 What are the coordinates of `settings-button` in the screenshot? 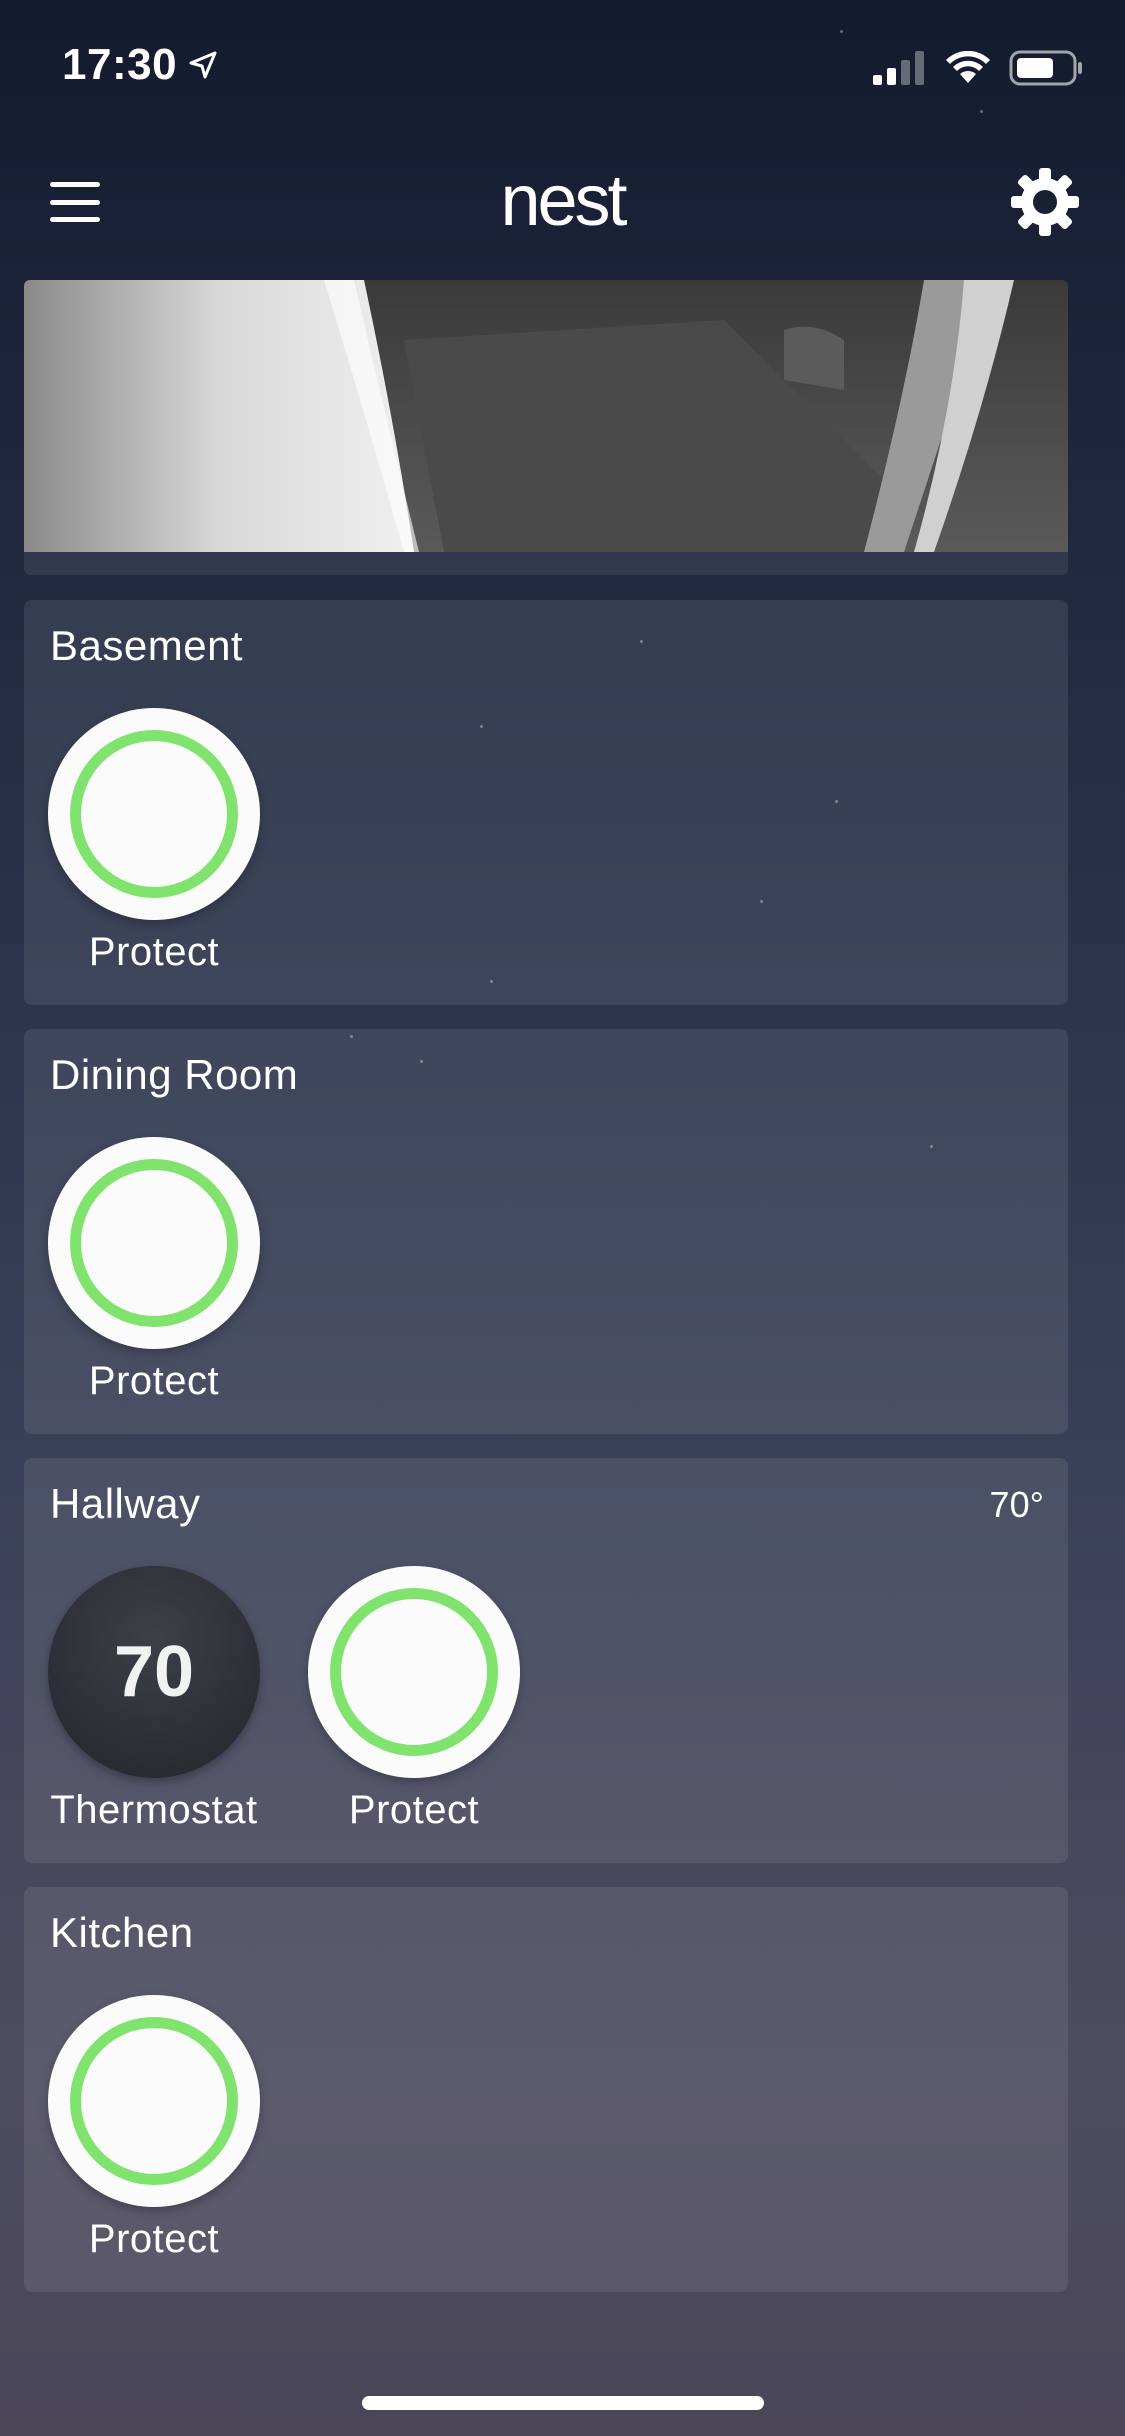 It's located at (1045, 202).